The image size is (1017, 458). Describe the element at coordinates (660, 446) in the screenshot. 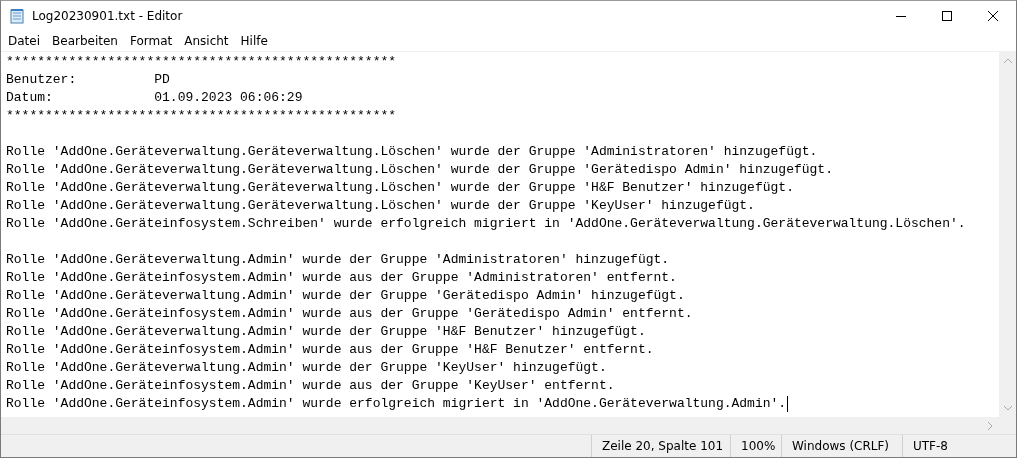

I see `status-text: Zeile 20, Spalte 101` at that location.